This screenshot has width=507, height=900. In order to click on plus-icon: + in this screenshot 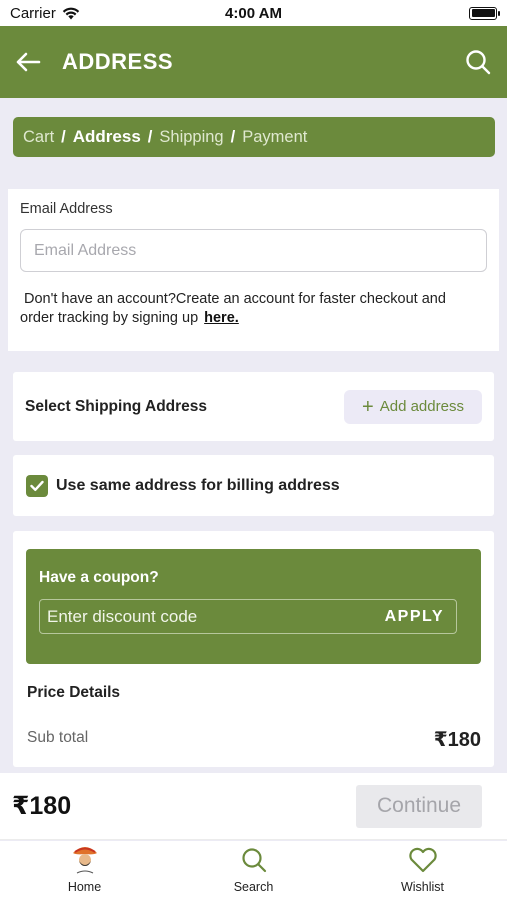, I will do `click(368, 406)`.